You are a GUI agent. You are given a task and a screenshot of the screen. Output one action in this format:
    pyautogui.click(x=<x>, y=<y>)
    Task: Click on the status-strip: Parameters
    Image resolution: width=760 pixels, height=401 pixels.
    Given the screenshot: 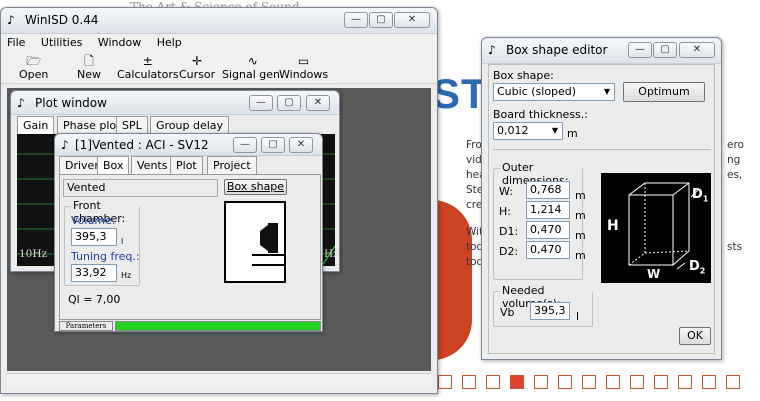 What is the action you would take?
    pyautogui.click(x=190, y=326)
    